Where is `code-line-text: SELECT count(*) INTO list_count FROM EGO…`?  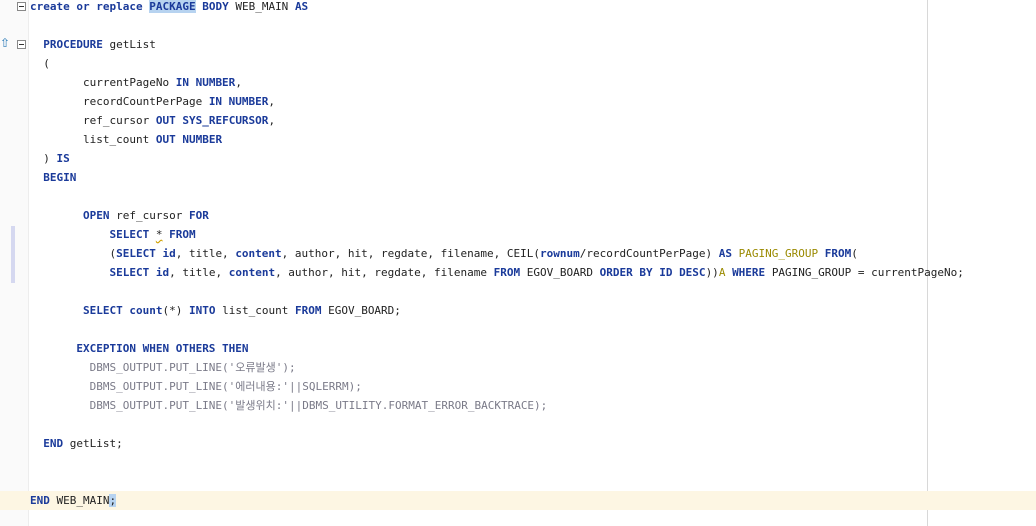 code-line-text: SELECT count(*) INTO list_count FROM EGO… is located at coordinates (215, 310).